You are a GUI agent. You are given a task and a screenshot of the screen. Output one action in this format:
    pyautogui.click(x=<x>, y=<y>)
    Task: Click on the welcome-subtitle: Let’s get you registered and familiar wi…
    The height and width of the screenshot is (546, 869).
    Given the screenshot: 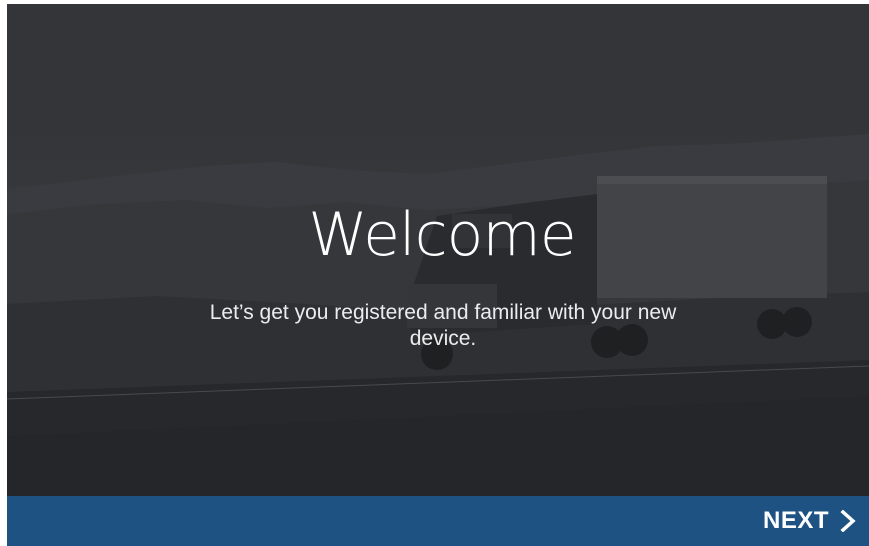 What is the action you would take?
    pyautogui.click(x=443, y=325)
    